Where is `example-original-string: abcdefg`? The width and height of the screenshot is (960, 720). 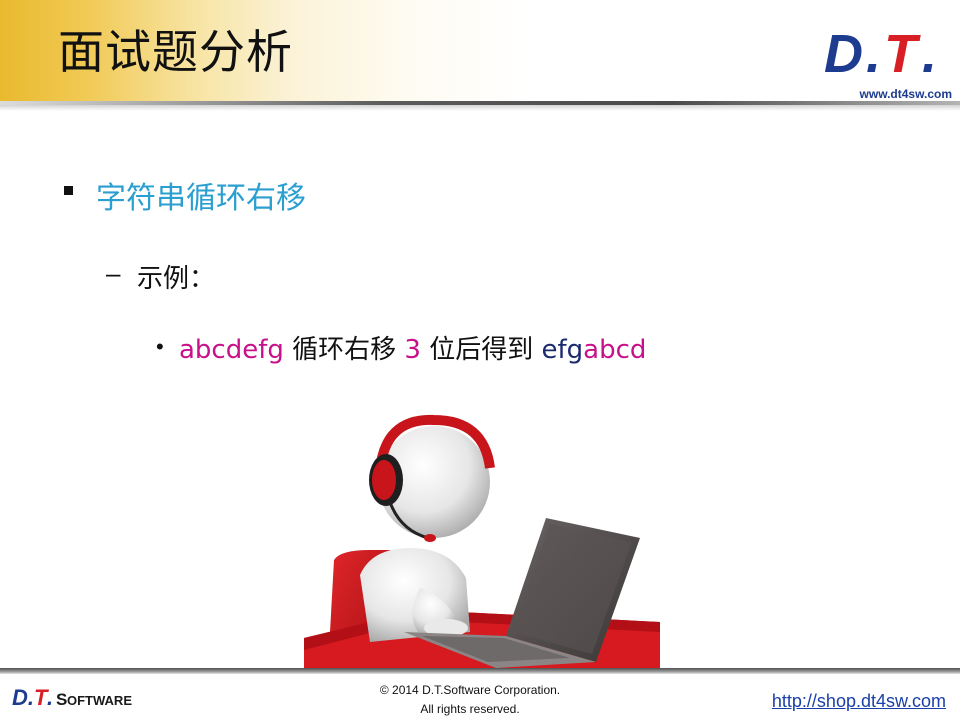
example-original-string: abcdefg is located at coordinates (231, 350).